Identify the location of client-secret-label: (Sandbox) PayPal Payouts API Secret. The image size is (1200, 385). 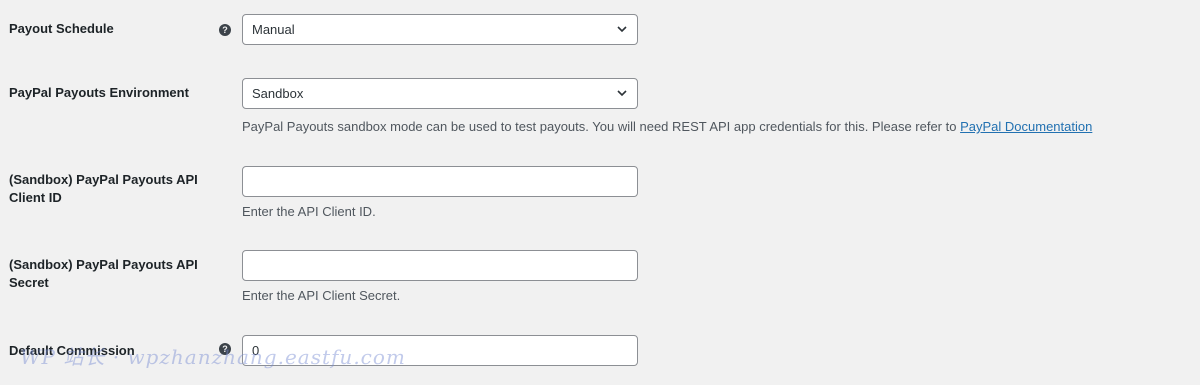
(103, 273).